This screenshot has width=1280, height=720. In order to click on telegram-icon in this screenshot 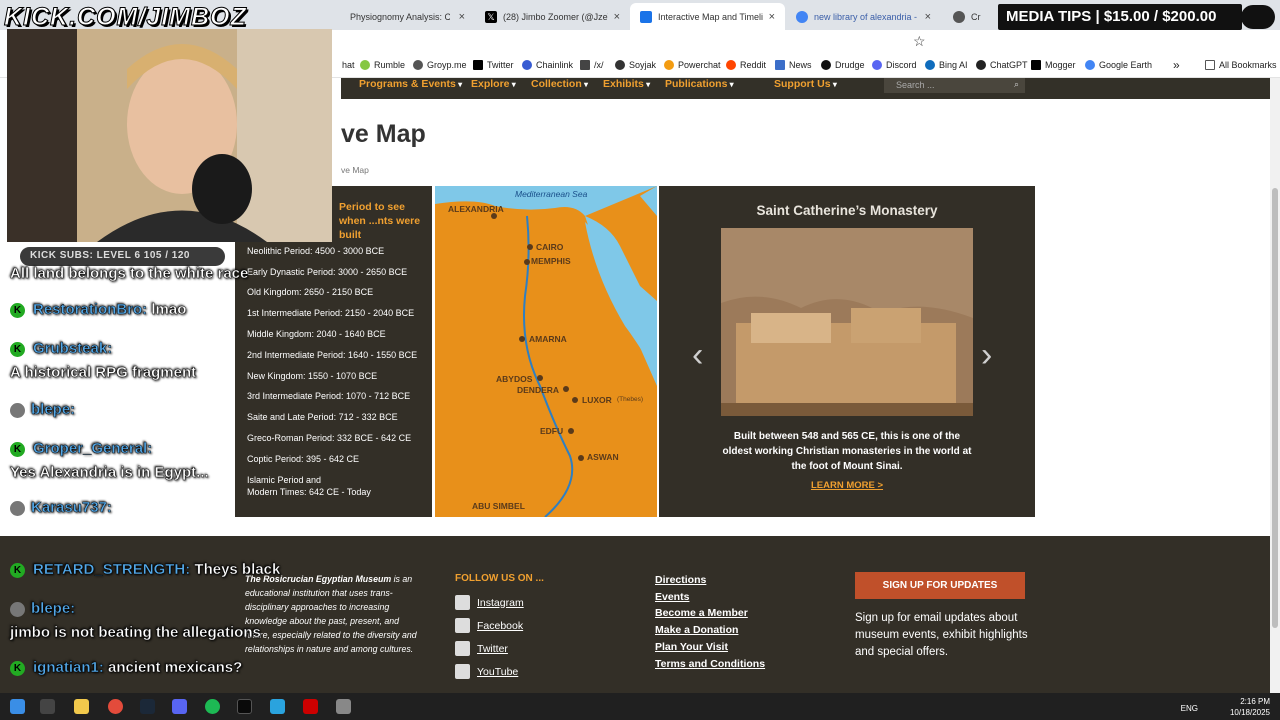, I will do `click(277, 706)`.